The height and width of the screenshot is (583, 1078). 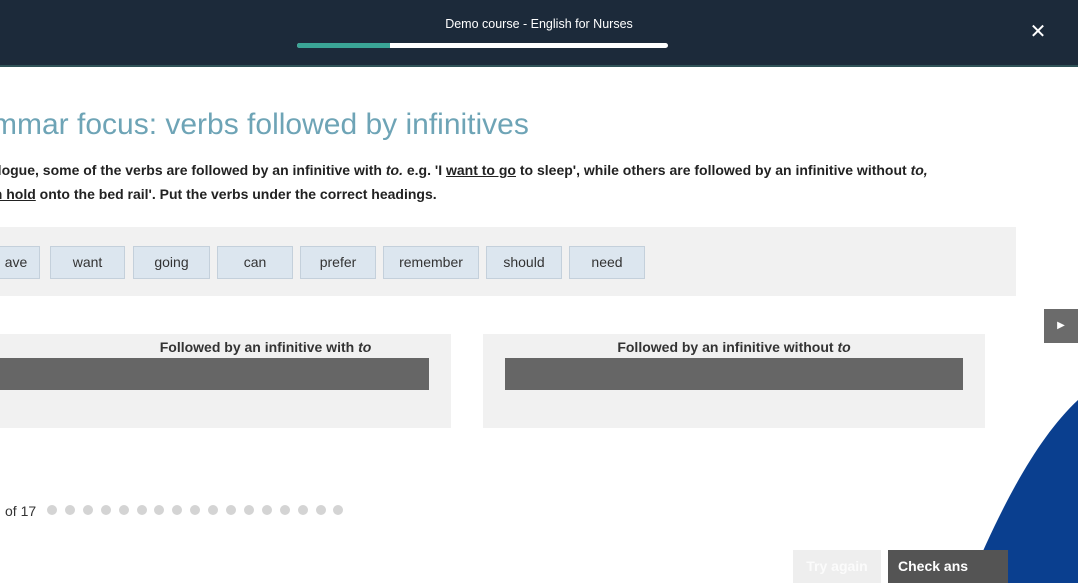 What do you see at coordinates (255, 262) in the screenshot?
I see `word-chip: can` at bounding box center [255, 262].